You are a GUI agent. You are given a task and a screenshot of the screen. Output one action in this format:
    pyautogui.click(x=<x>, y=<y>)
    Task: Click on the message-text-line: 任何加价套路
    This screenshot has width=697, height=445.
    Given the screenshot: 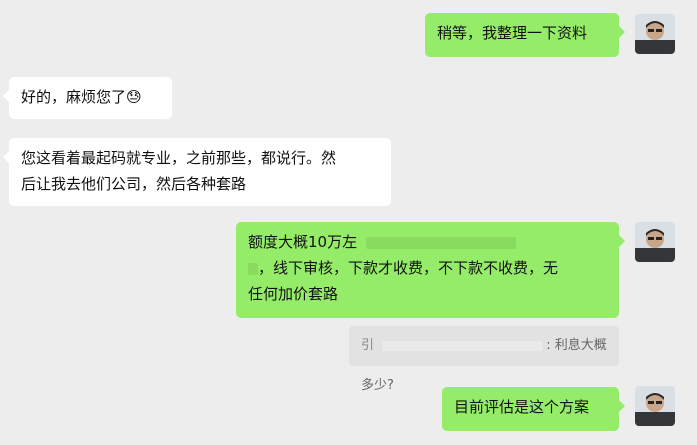 What is the action you would take?
    pyautogui.click(x=293, y=294)
    